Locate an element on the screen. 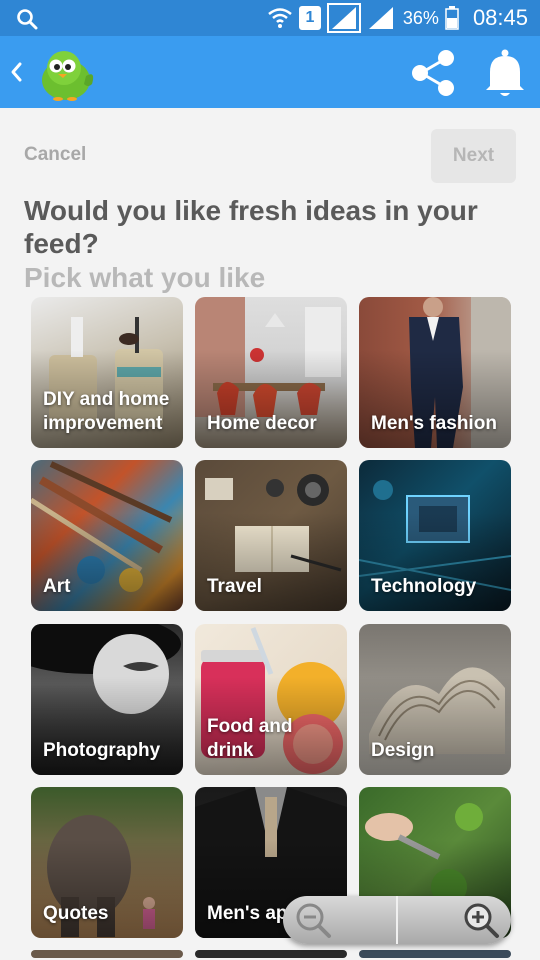 This screenshot has height=960, width=540. topic-label: Food and drink is located at coordinates (250, 738).